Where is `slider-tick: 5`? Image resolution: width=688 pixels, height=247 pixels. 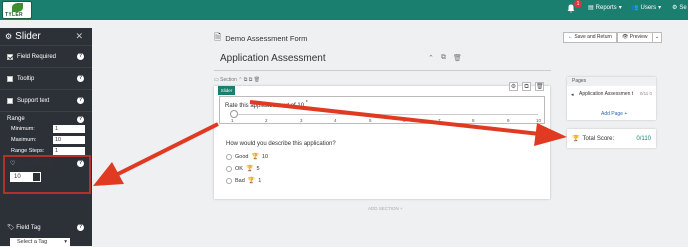
slider-tick: 5 is located at coordinates (370, 120).